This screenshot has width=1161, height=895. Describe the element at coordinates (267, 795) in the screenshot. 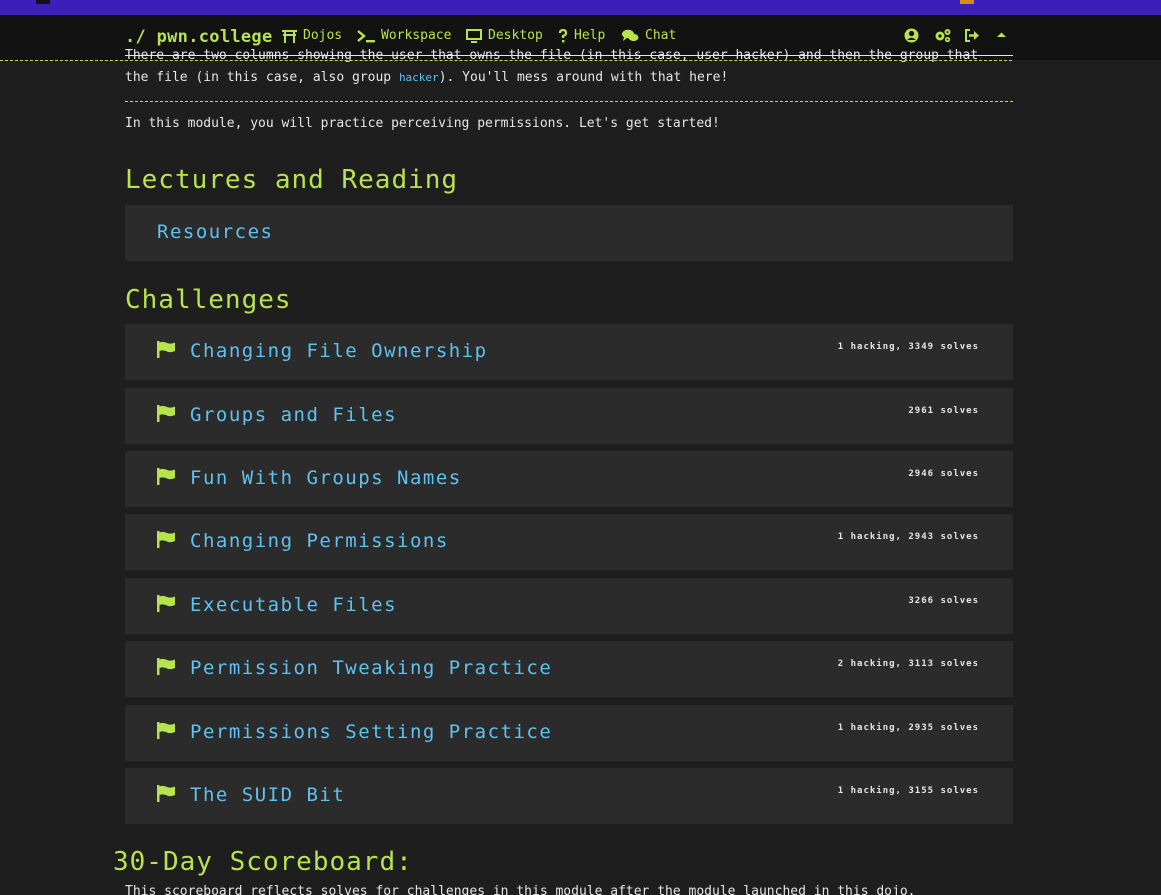

I see `challenge-title: The SUID Bit` at that location.